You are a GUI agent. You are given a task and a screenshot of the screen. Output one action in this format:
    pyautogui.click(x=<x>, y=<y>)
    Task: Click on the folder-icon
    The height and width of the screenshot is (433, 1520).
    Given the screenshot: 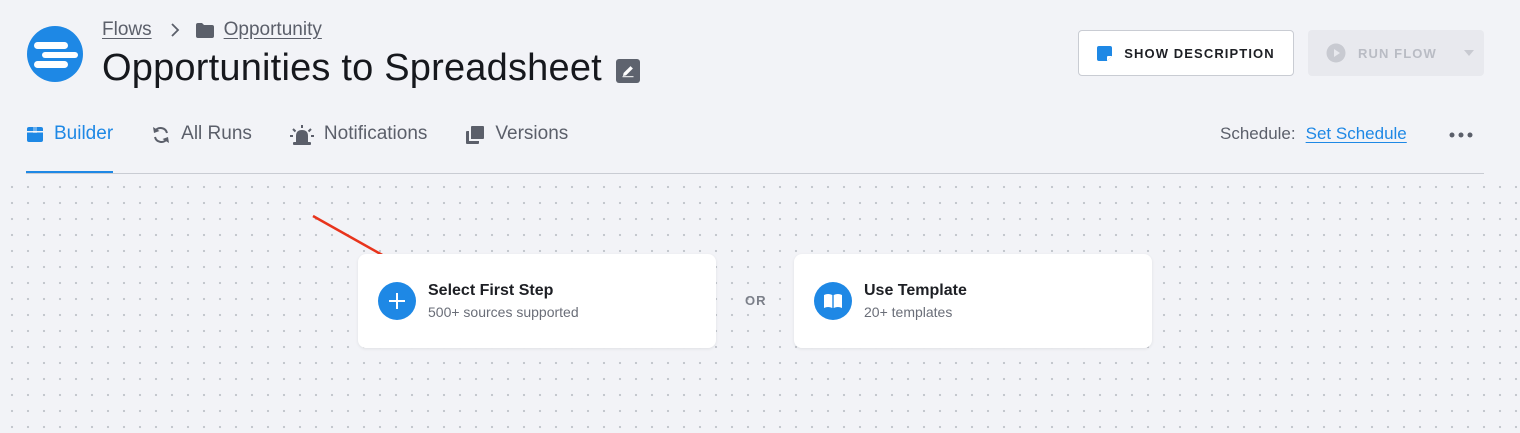 What is the action you would take?
    pyautogui.click(x=204, y=30)
    